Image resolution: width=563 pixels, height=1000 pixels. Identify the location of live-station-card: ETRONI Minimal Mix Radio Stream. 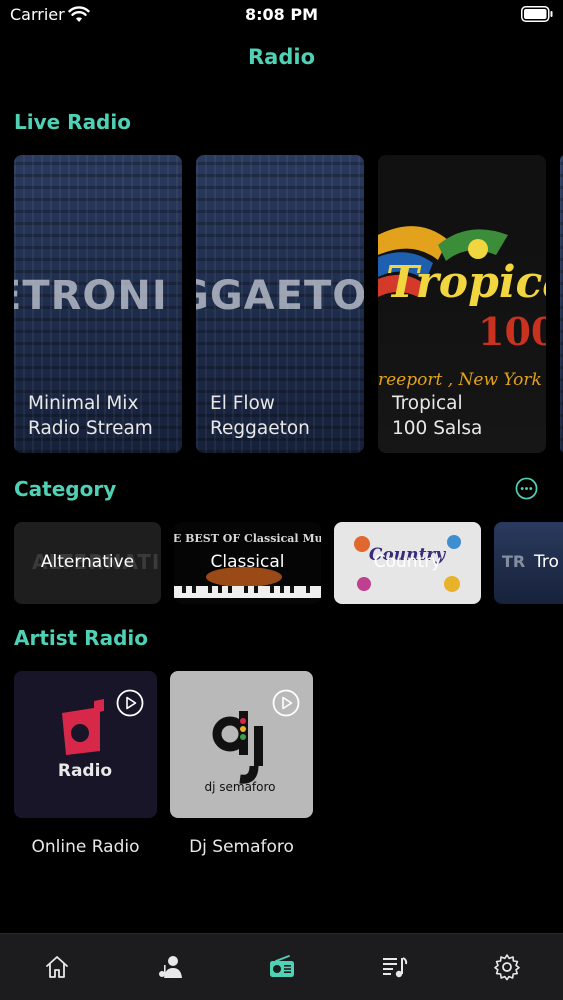
(98, 304).